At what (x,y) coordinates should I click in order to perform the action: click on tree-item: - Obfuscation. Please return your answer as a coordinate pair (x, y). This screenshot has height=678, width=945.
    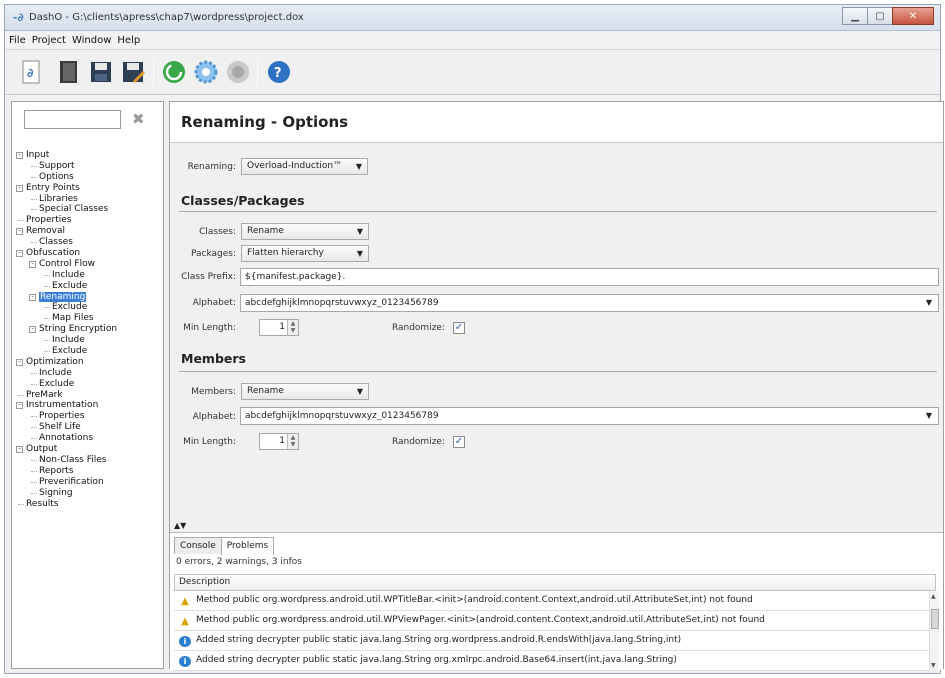
    Looking at the image, I should click on (89, 253).